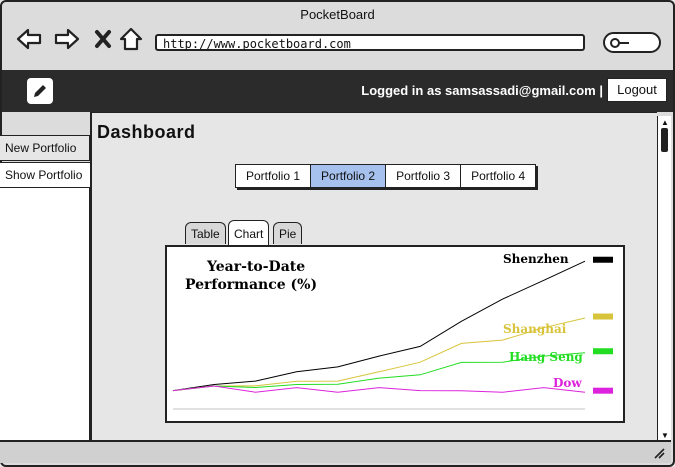  I want to click on page-title: Dashboard, so click(146, 132).